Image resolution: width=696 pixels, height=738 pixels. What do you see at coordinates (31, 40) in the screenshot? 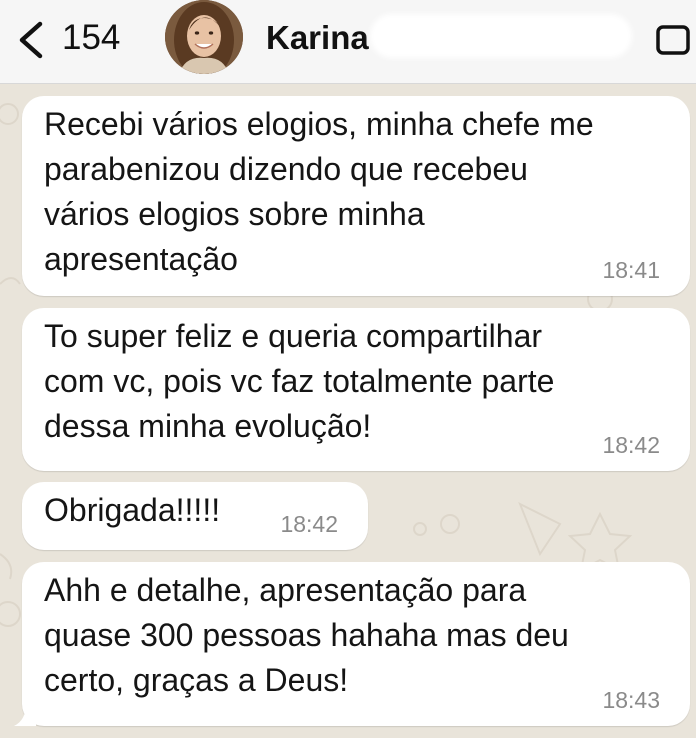
I see `chevron-left-icon` at bounding box center [31, 40].